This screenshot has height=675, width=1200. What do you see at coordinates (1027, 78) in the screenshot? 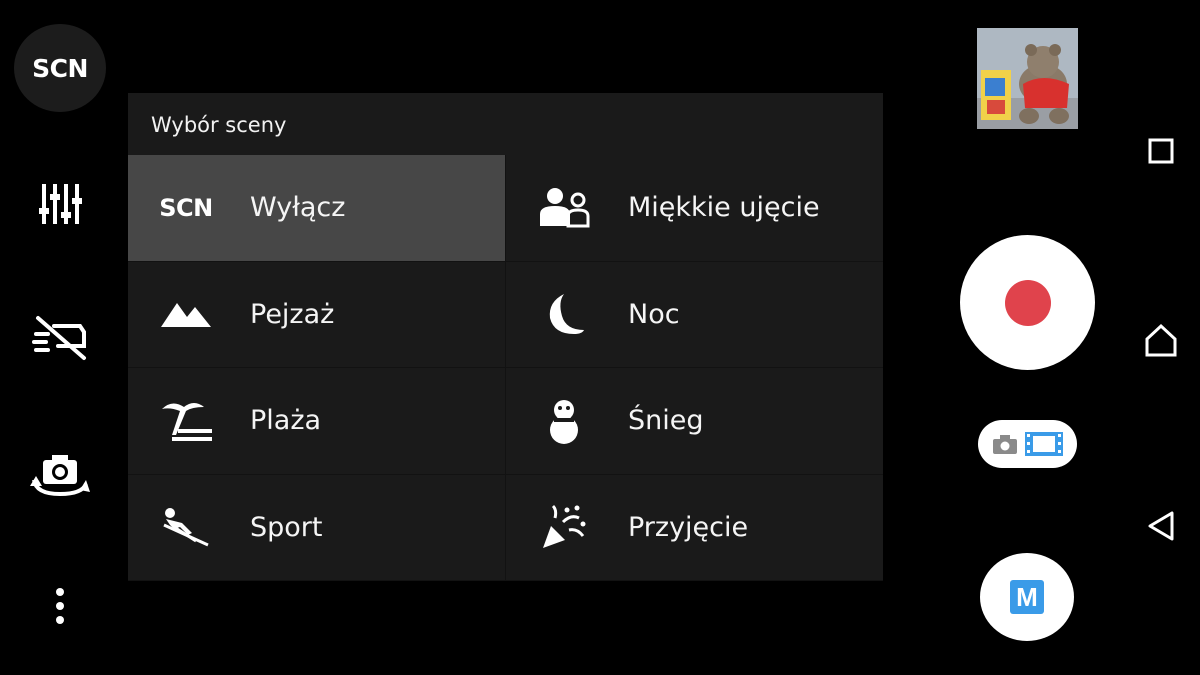
I see `last-photo-thumbnail` at bounding box center [1027, 78].